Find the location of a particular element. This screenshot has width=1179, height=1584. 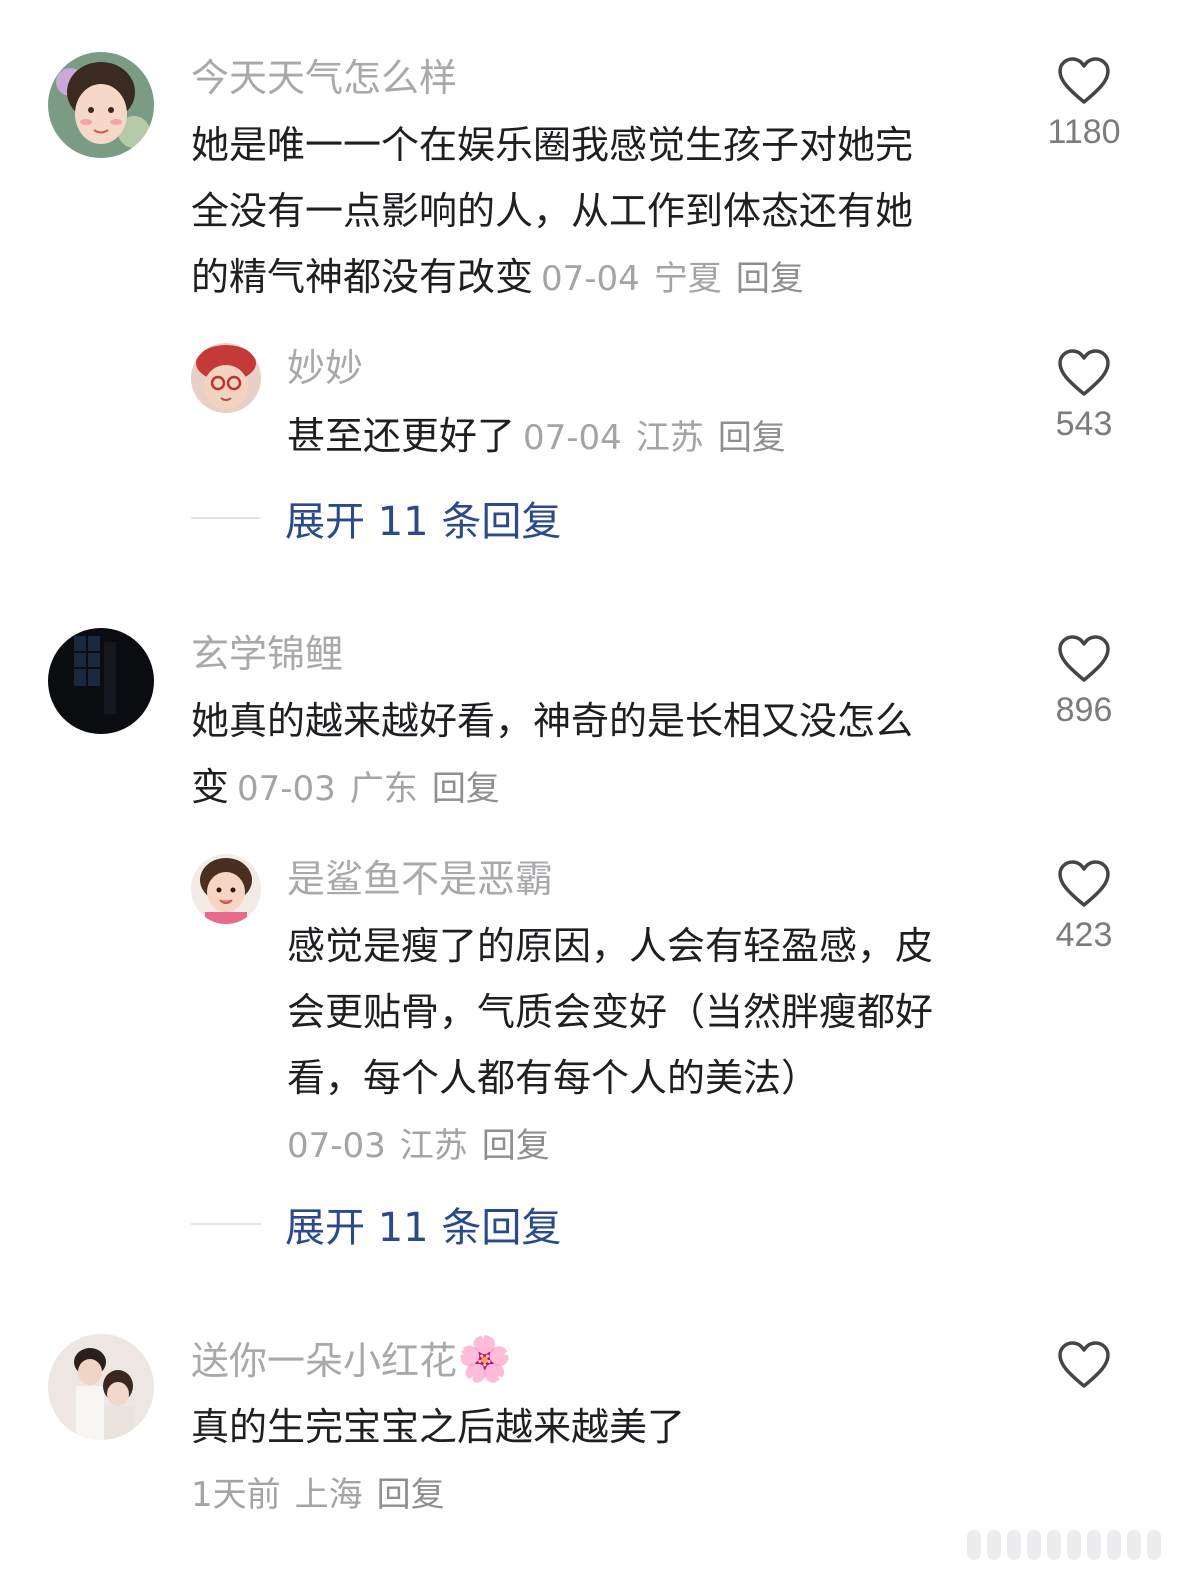

comment-location: 宁夏 is located at coordinates (687, 279).